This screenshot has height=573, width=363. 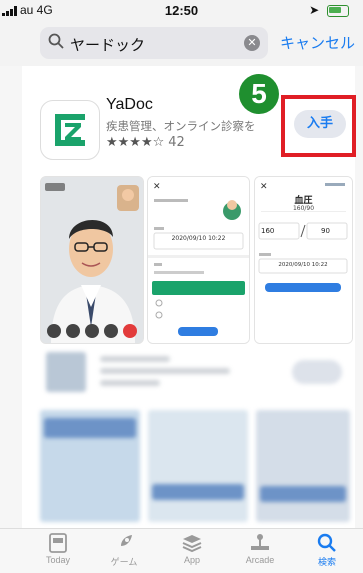 I want to click on tab-arcade: Arcade, so click(x=260, y=549).